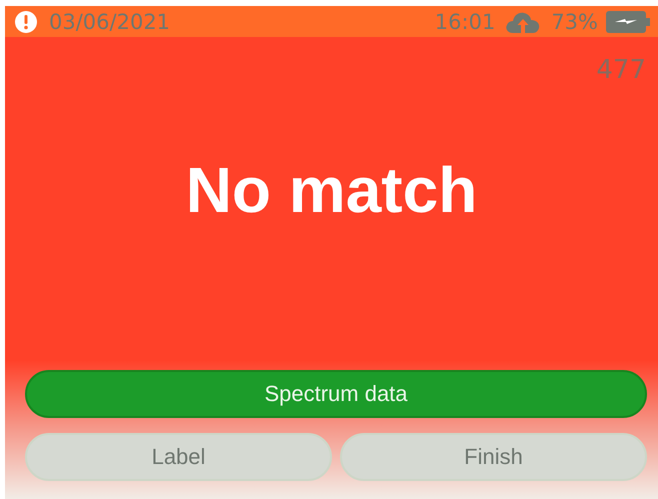 This screenshot has width=658, height=499. What do you see at coordinates (336, 394) in the screenshot?
I see `spectrum-data-button: Spectrum data` at bounding box center [336, 394].